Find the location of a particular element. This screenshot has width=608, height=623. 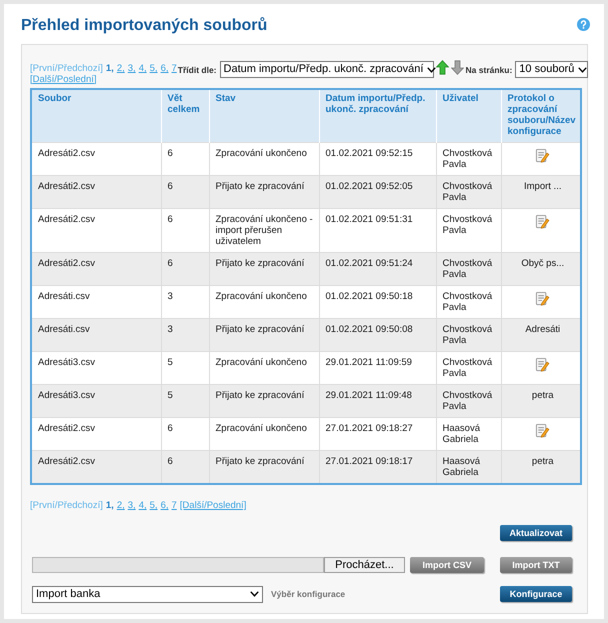

help-icon is located at coordinates (583, 24).